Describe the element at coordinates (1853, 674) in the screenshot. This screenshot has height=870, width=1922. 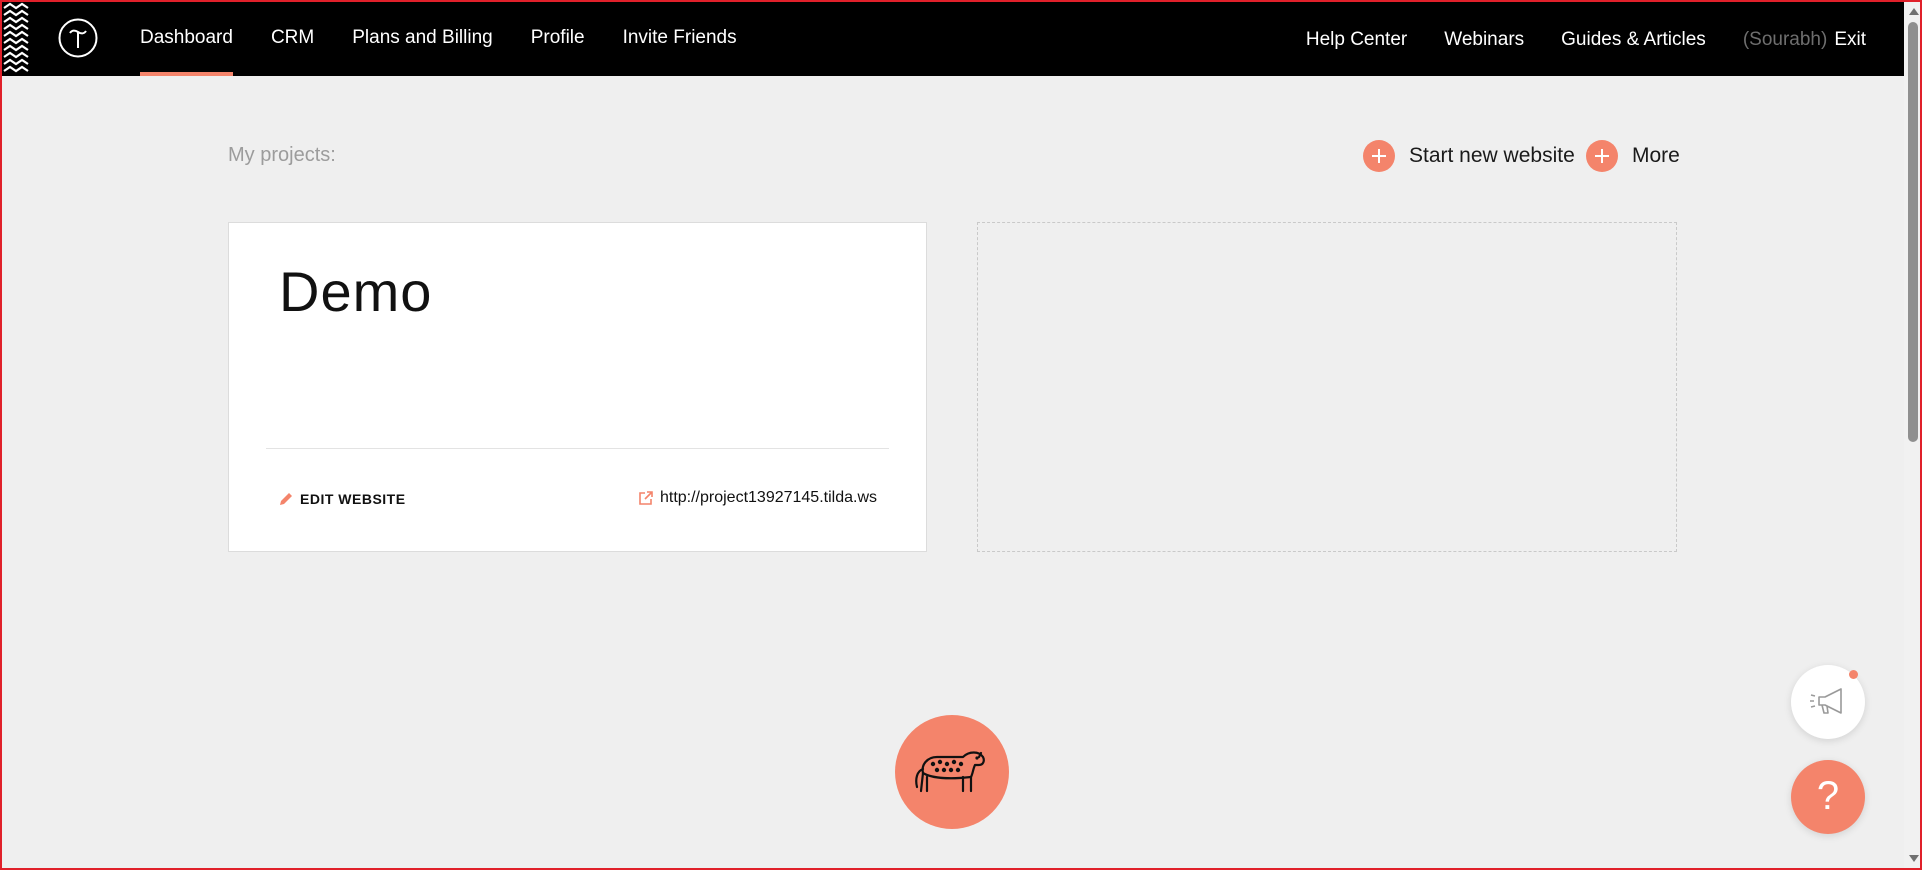
I see `notification-dot` at that location.